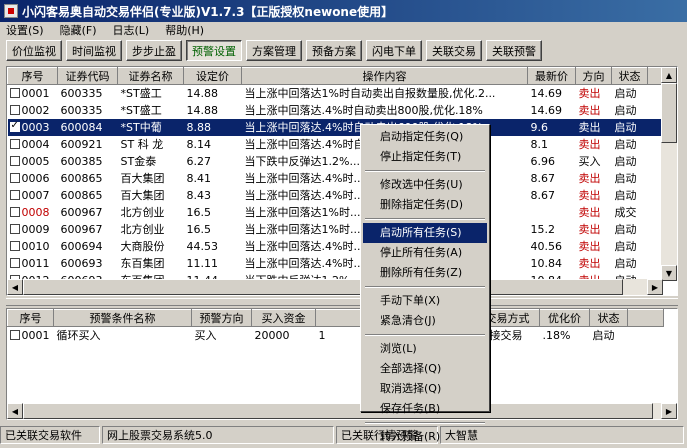 This screenshot has height=448, width=687. What do you see at coordinates (212, 76) in the screenshot?
I see `column-header: 设定价` at bounding box center [212, 76].